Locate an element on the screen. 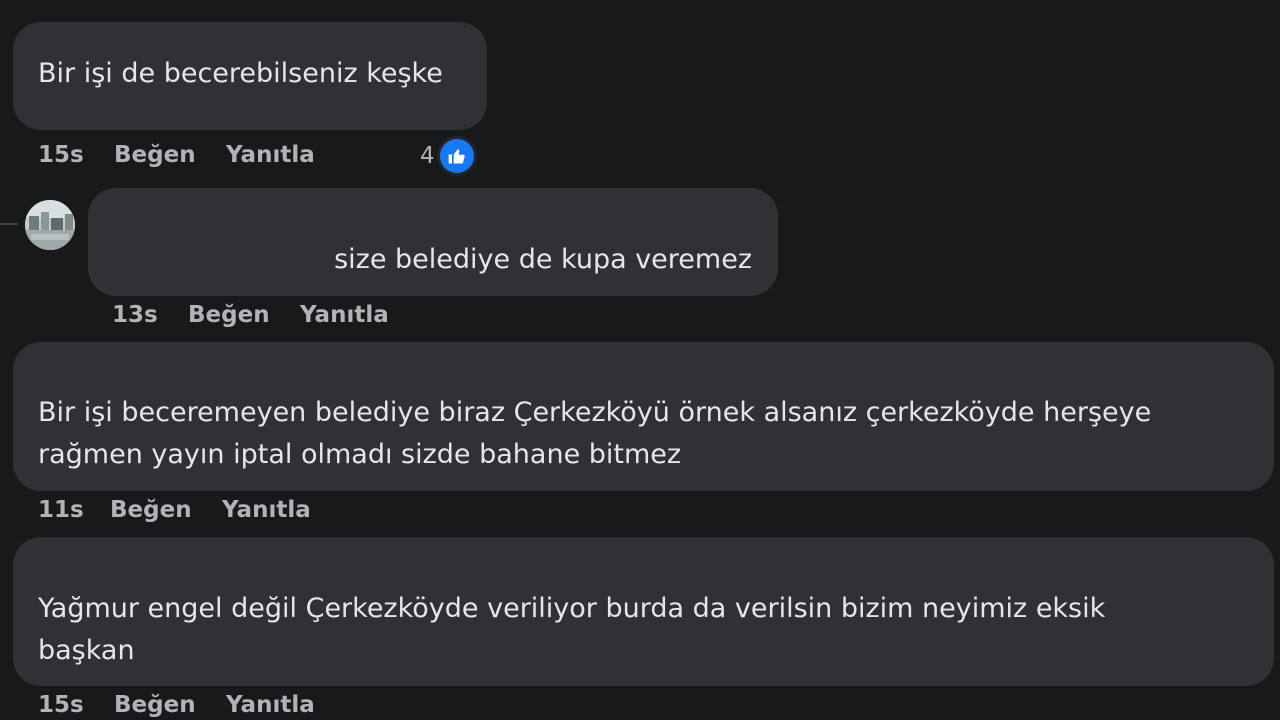 Image resolution: width=1280 pixels, height=720 pixels. comment-time: 11s is located at coordinates (74, 510).